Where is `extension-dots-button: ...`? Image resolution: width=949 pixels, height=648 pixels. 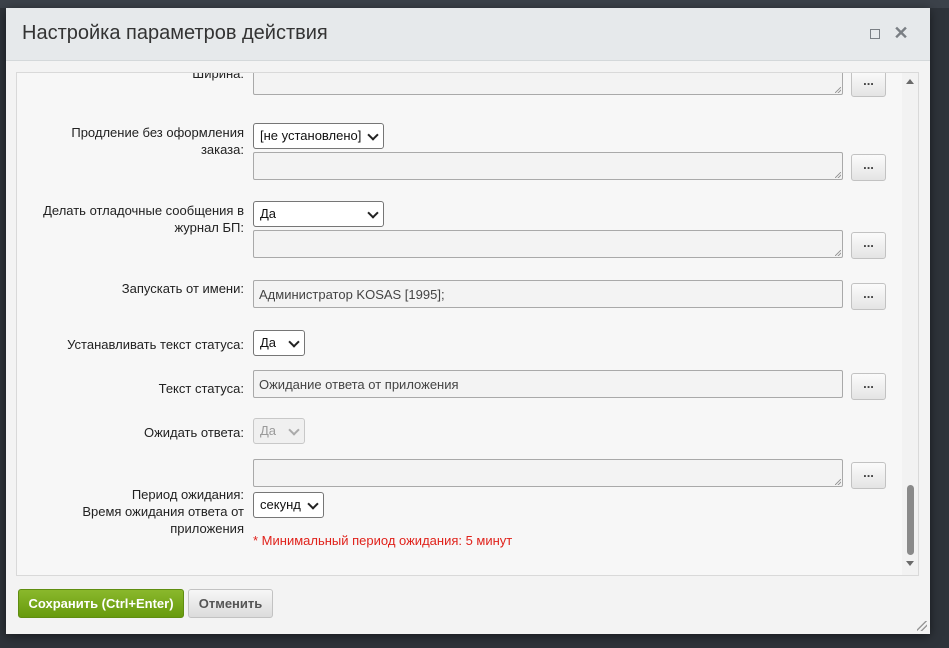
extension-dots-button: ... is located at coordinates (868, 167).